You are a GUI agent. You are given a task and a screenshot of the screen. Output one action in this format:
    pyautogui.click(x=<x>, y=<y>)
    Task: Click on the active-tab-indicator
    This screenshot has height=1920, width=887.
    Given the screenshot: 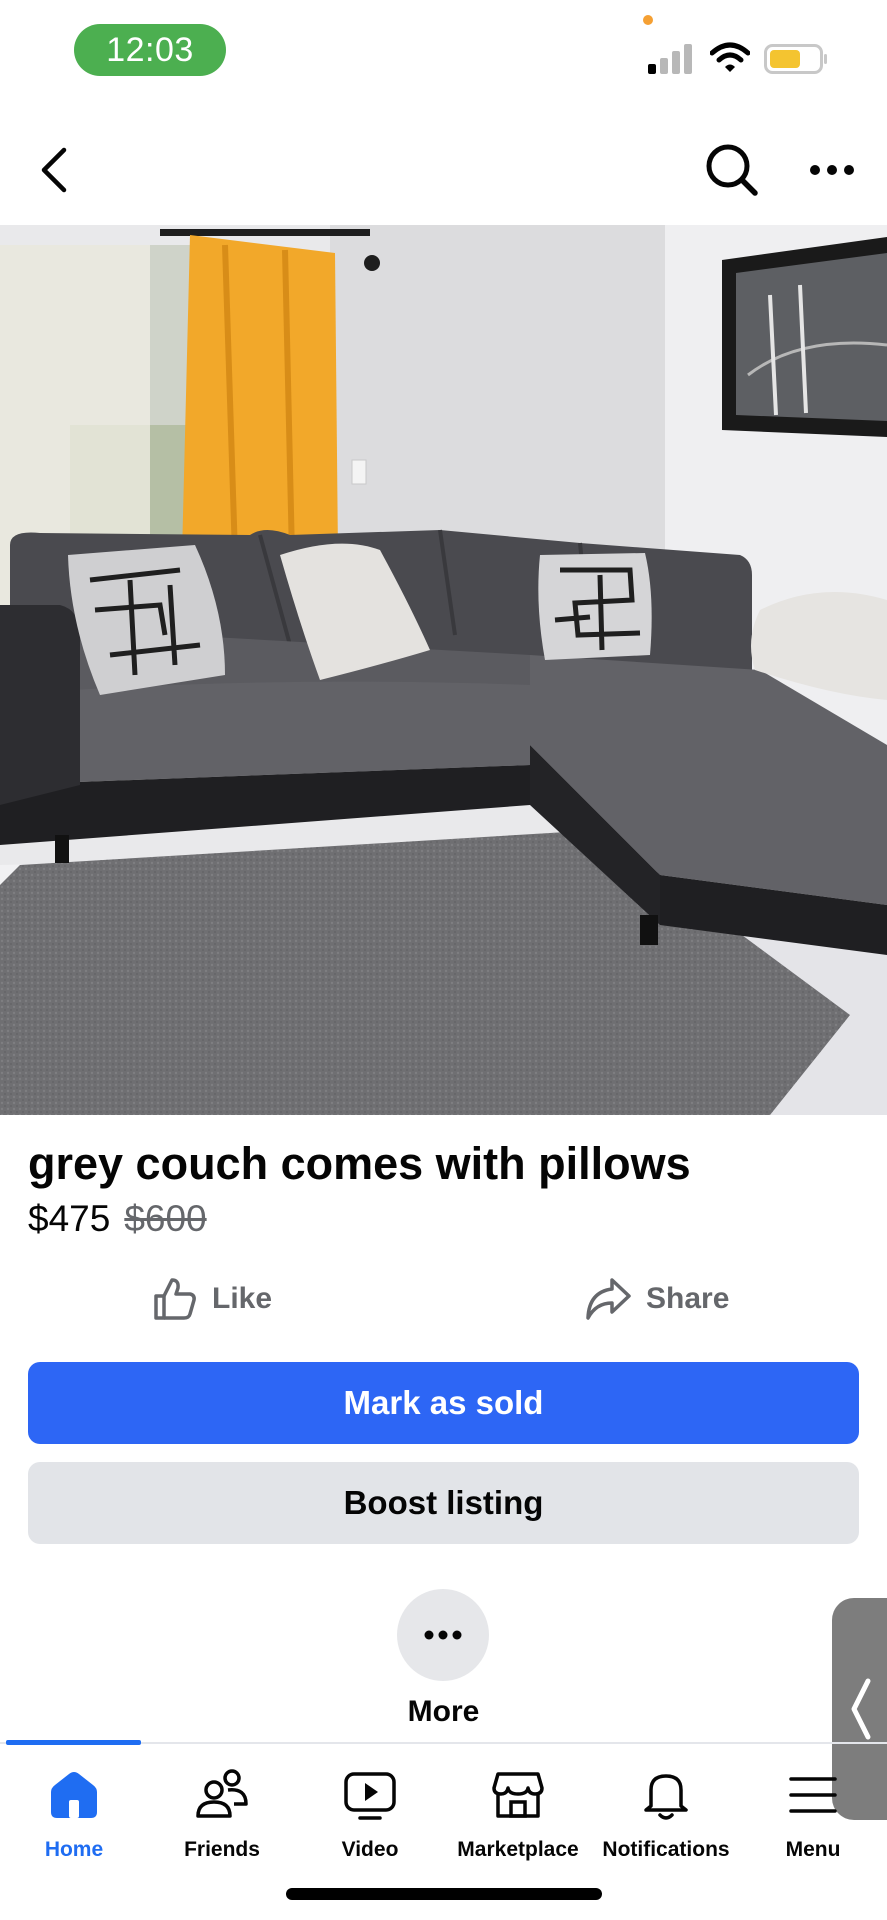 What is the action you would take?
    pyautogui.click(x=73, y=1742)
    